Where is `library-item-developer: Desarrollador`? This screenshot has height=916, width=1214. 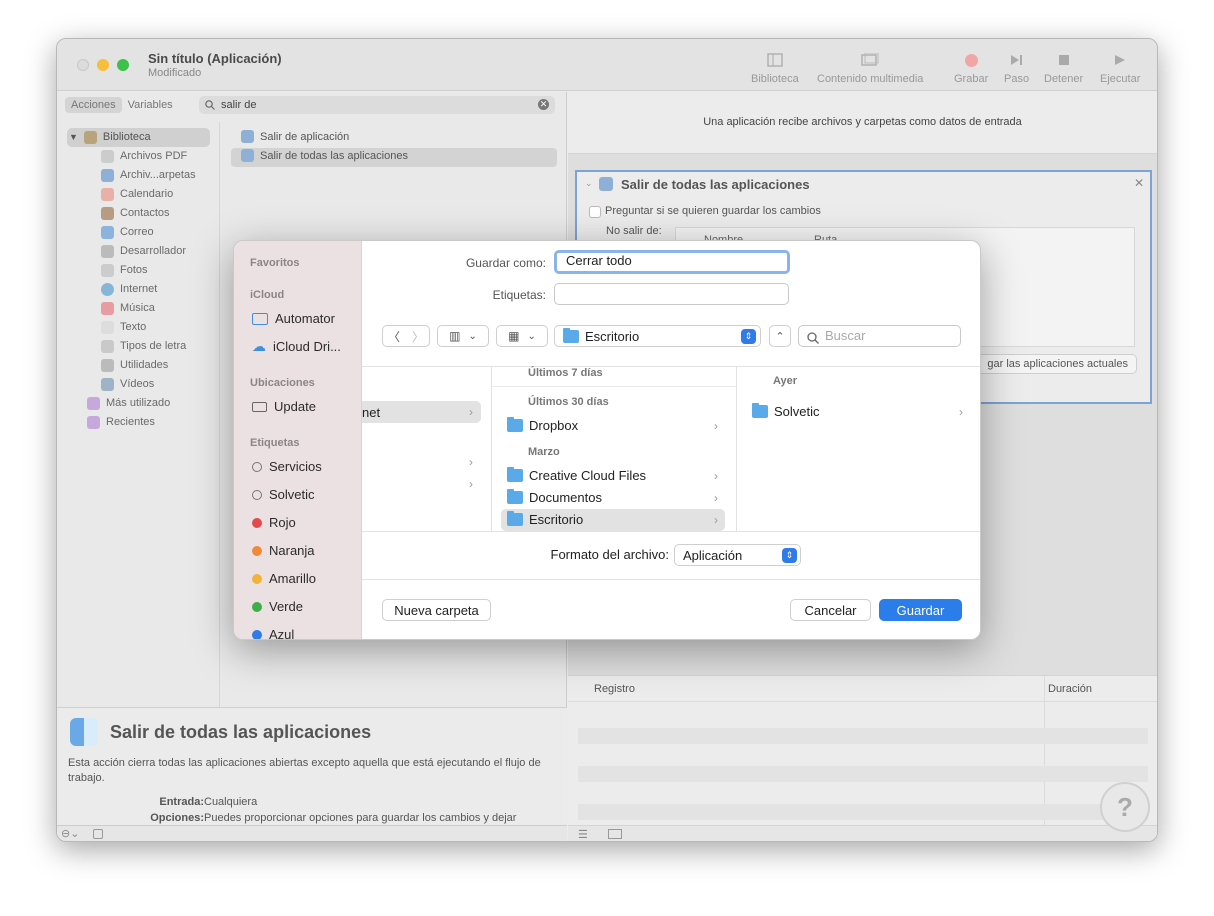
library-item-developer: Desarrollador is located at coordinates (143, 251).